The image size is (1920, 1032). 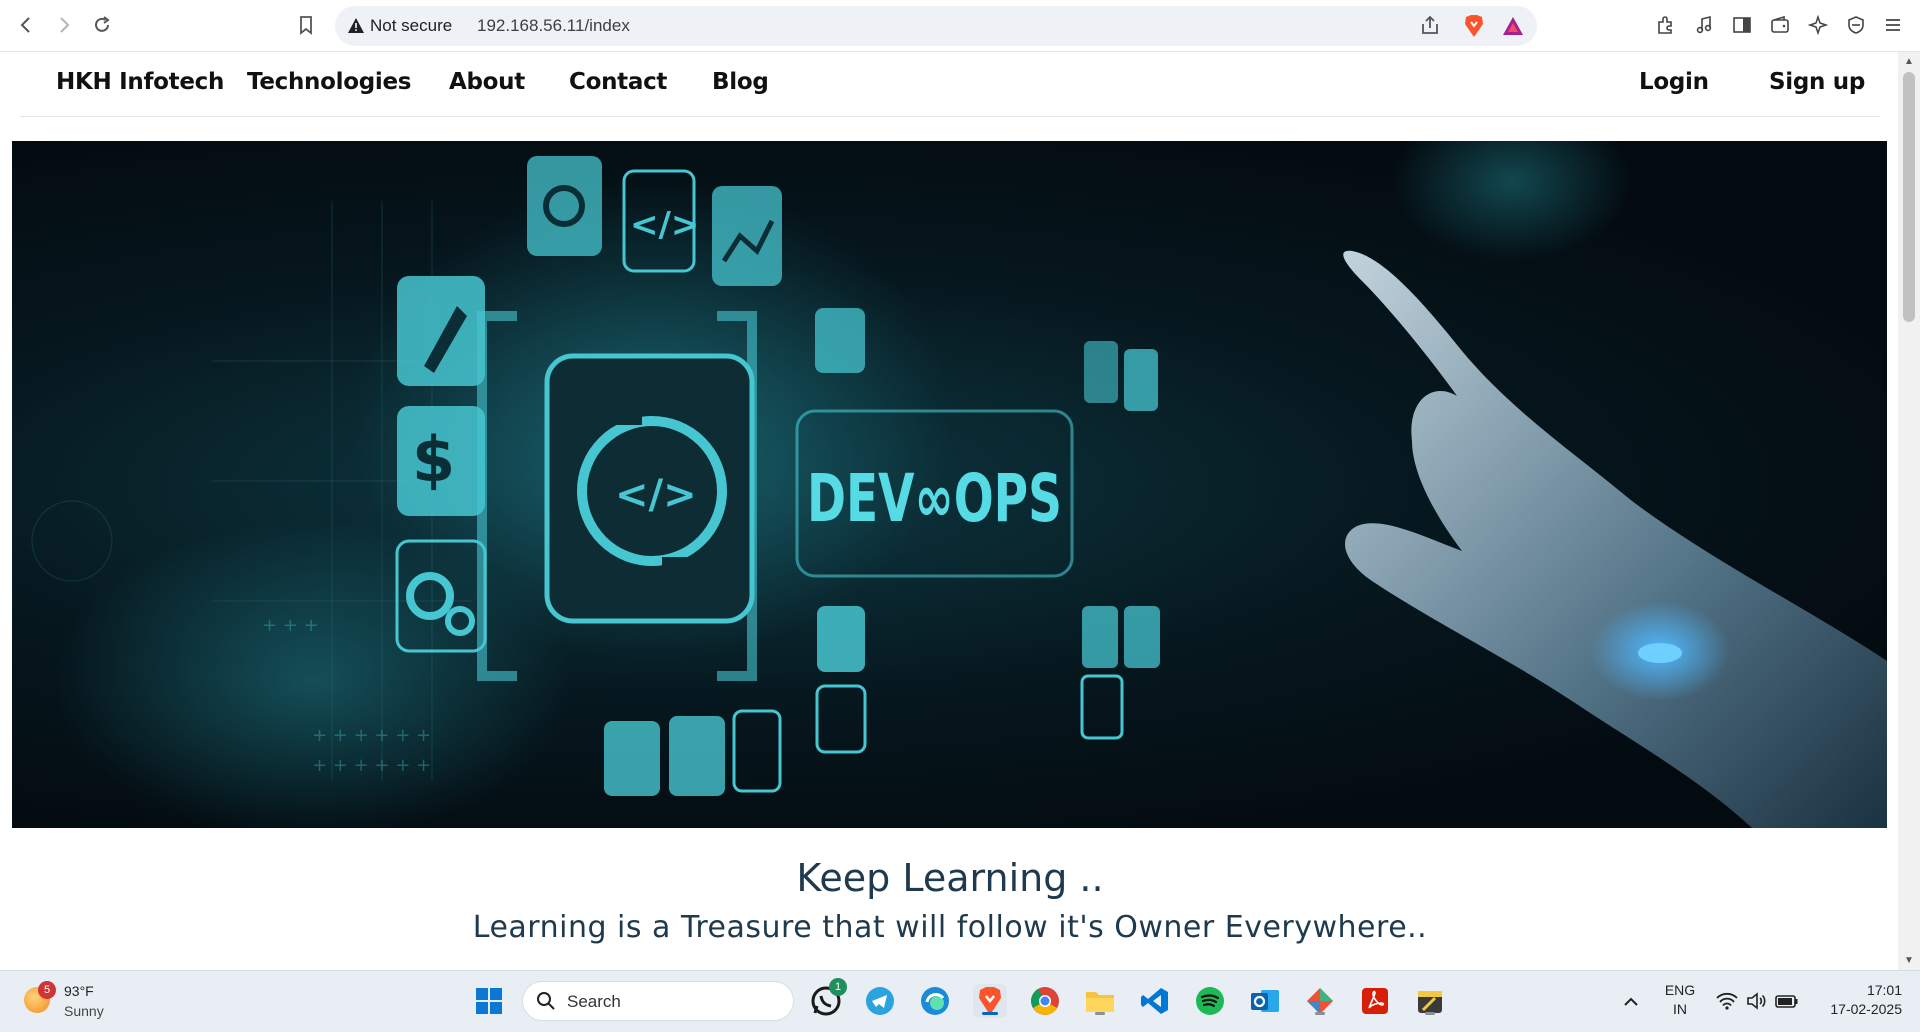 What do you see at coordinates (1818, 25) in the screenshot?
I see `leo-ai-icon` at bounding box center [1818, 25].